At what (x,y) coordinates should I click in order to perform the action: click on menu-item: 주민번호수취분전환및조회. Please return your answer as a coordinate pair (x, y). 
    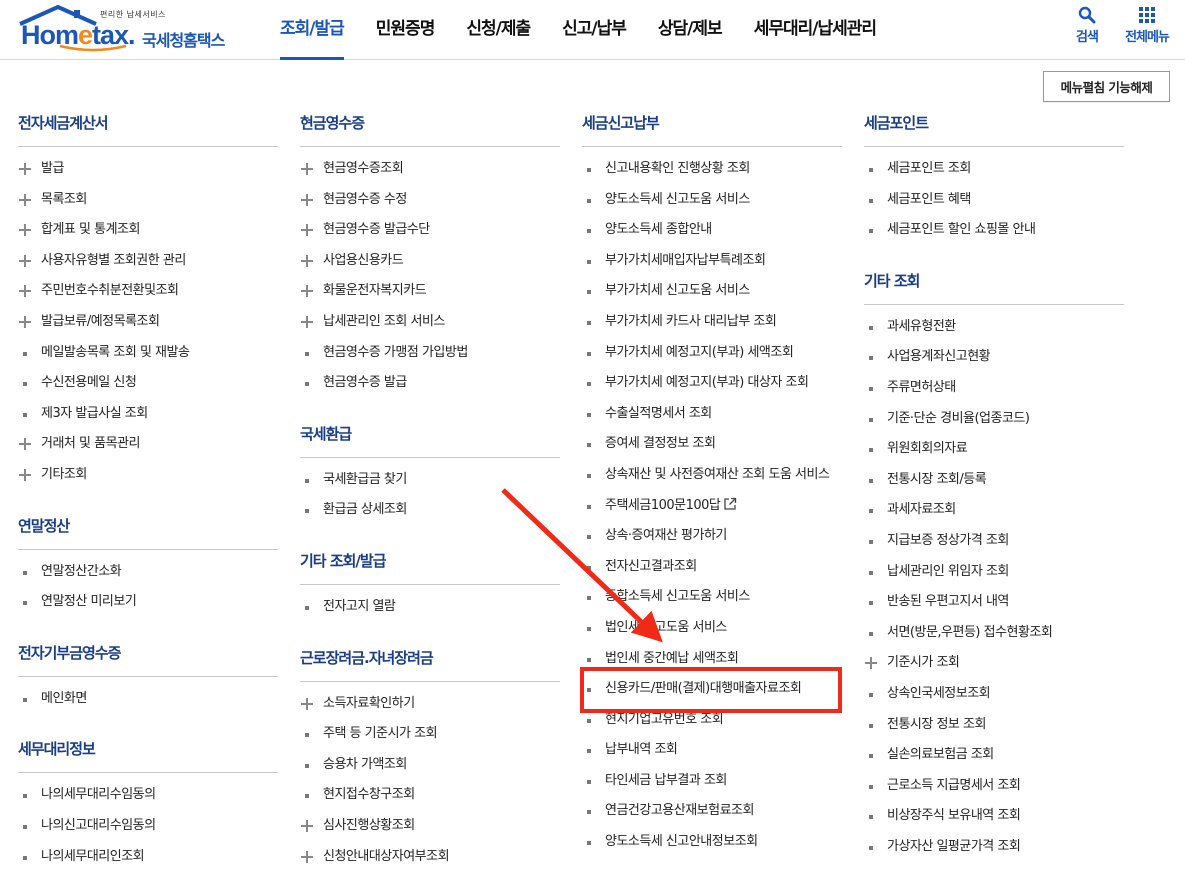
    Looking at the image, I should click on (148, 291).